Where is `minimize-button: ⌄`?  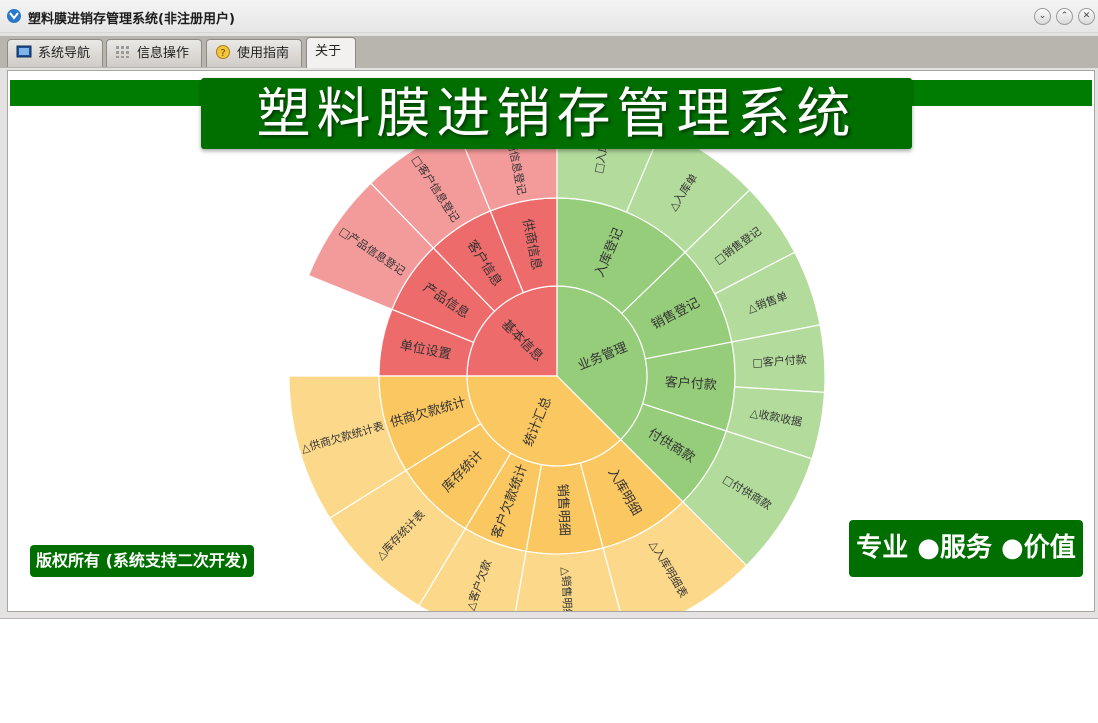 minimize-button: ⌄ is located at coordinates (1042, 16).